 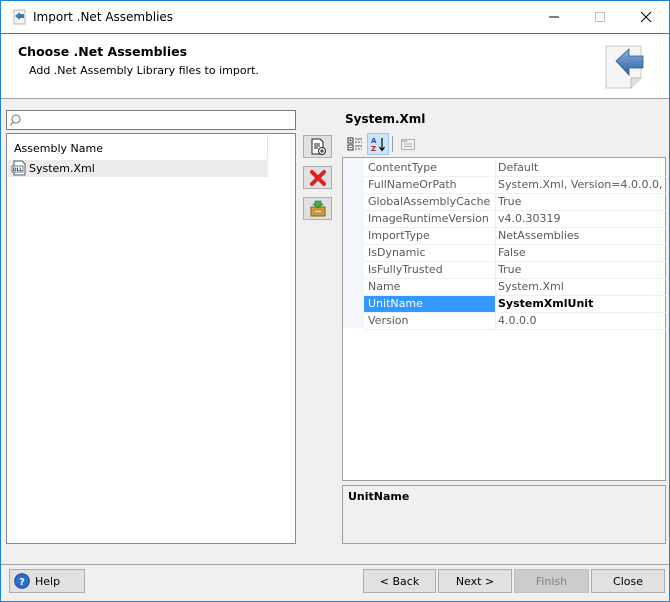 I want to click on categorized-button, so click(x=355, y=144).